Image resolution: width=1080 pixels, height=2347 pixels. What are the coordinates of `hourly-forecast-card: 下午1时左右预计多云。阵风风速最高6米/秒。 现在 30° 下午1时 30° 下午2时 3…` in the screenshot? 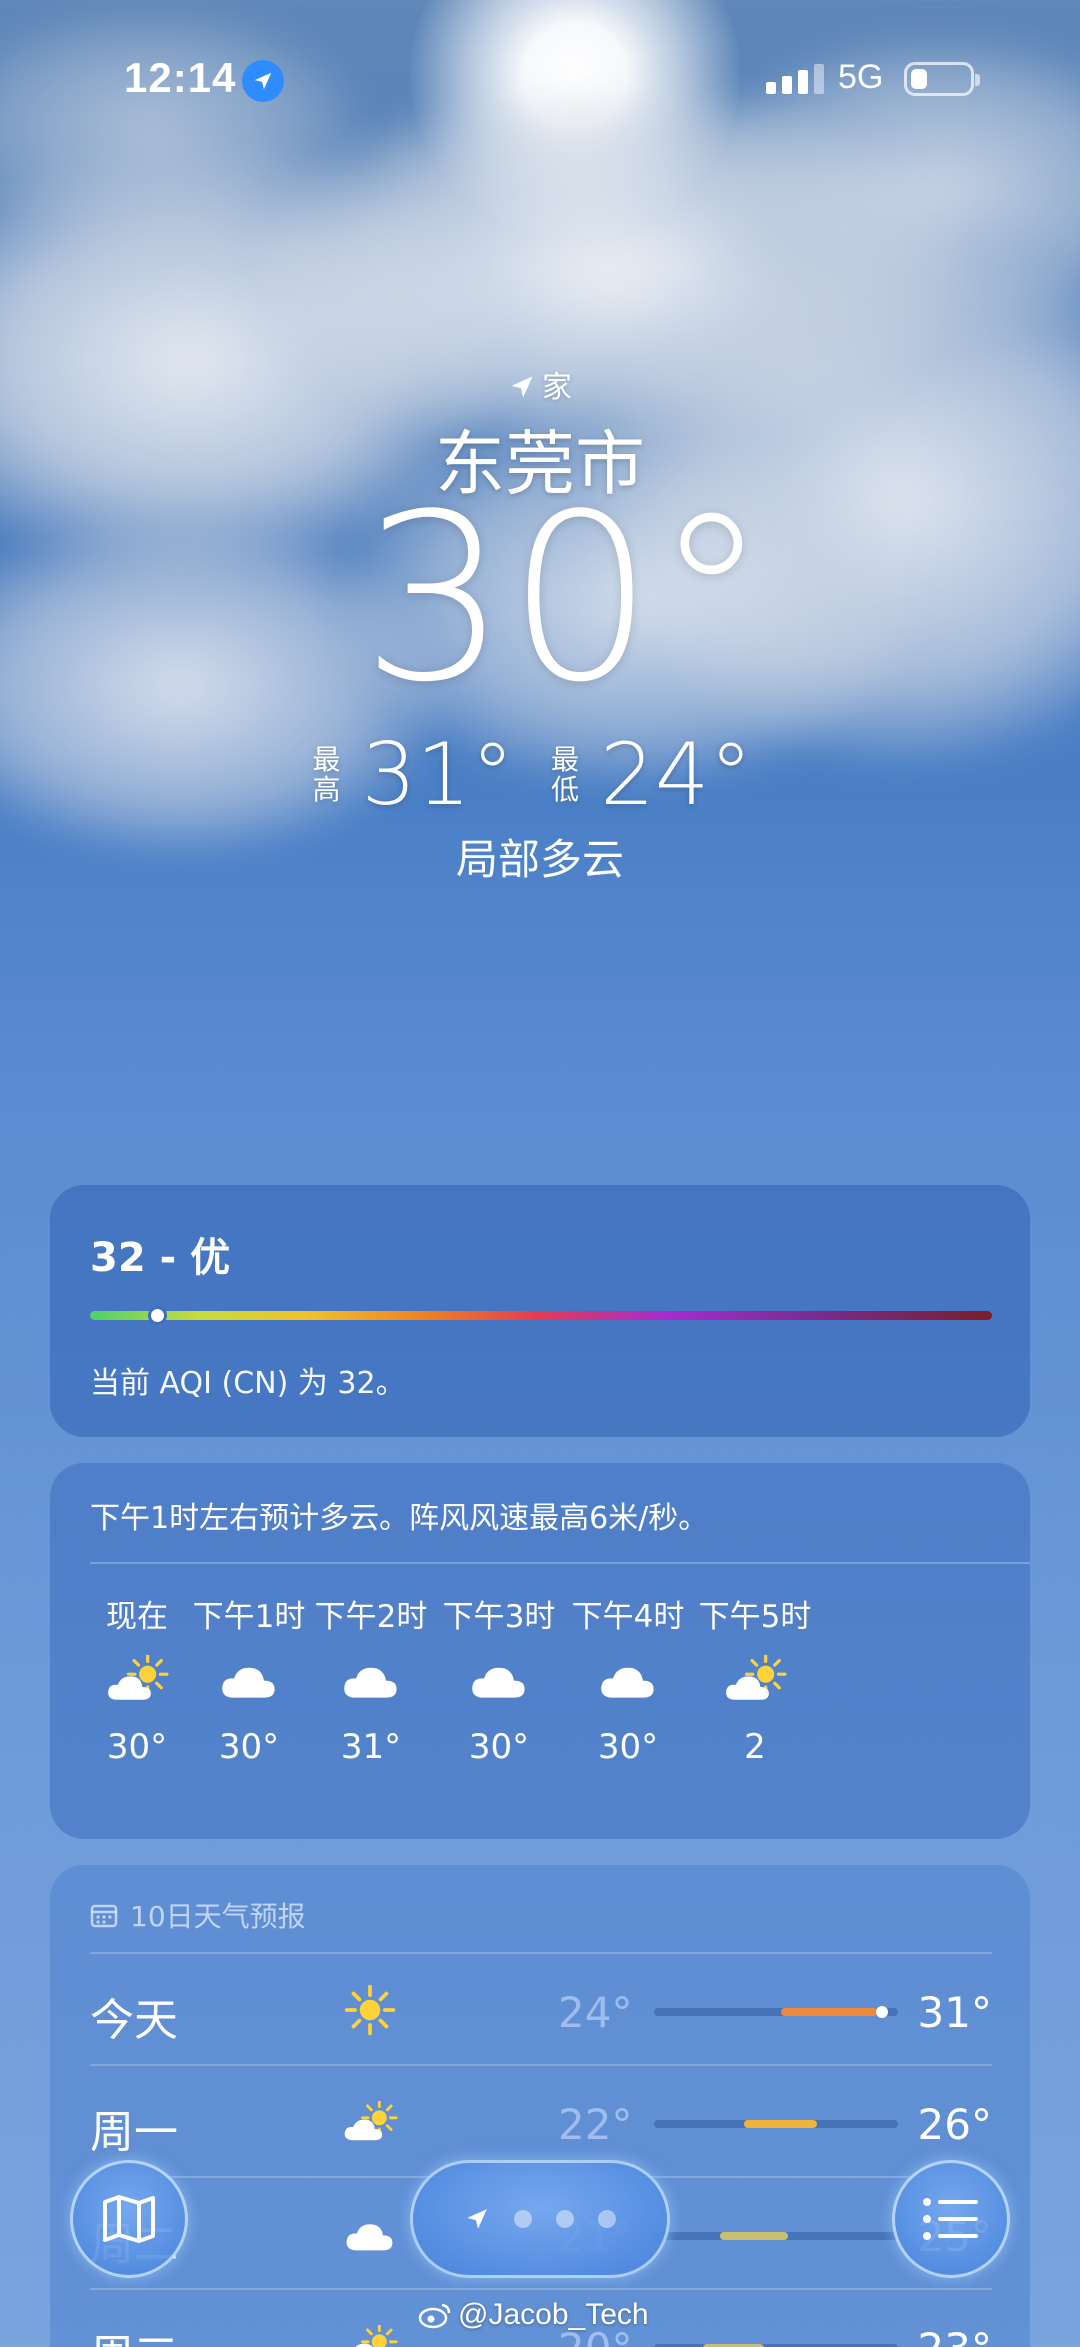 It's located at (540, 1651).